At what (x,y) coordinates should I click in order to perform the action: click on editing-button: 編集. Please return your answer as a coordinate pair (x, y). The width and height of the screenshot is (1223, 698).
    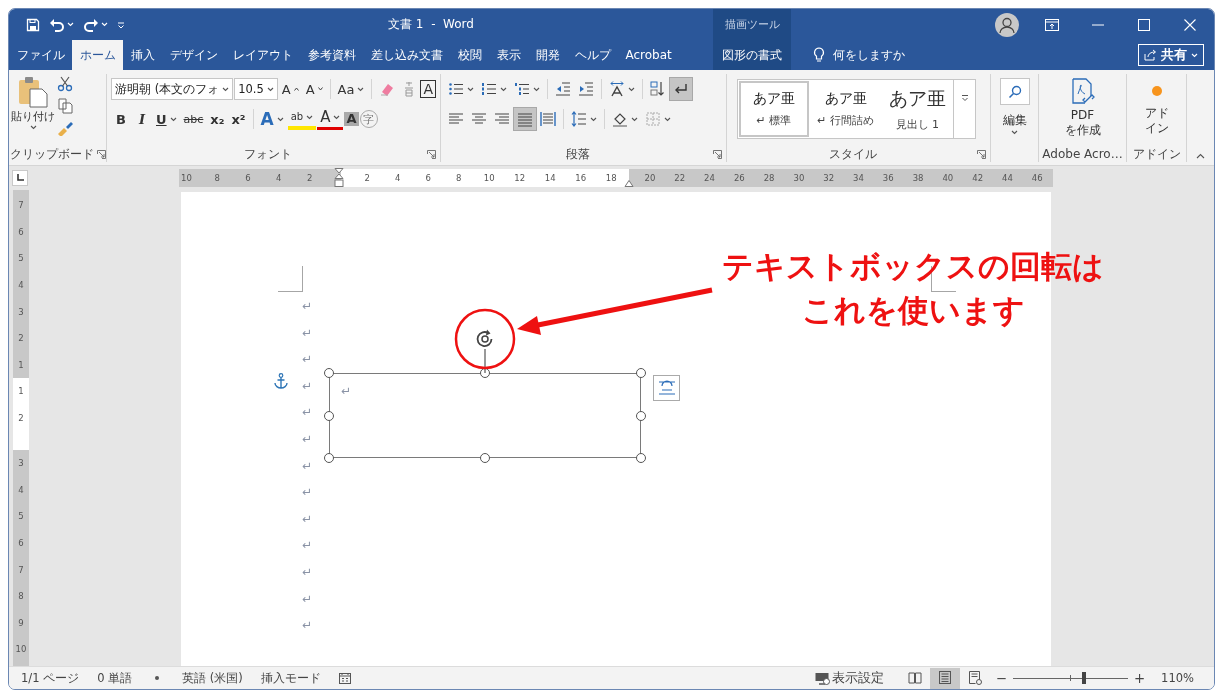
    Looking at the image, I should click on (1014, 110).